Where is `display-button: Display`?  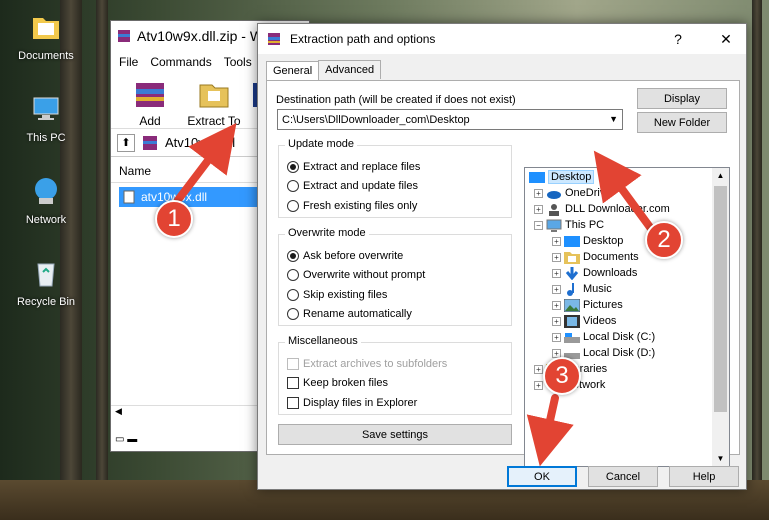
display-button: Display is located at coordinates (682, 98).